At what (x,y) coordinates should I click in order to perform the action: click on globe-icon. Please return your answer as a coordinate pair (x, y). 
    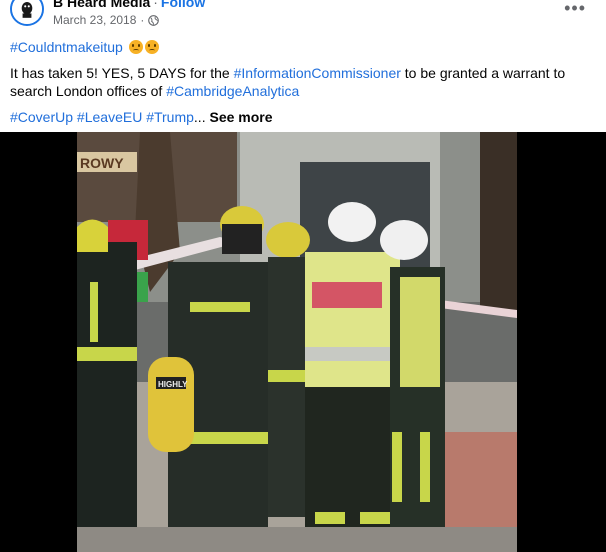
    Looking at the image, I should click on (154, 20).